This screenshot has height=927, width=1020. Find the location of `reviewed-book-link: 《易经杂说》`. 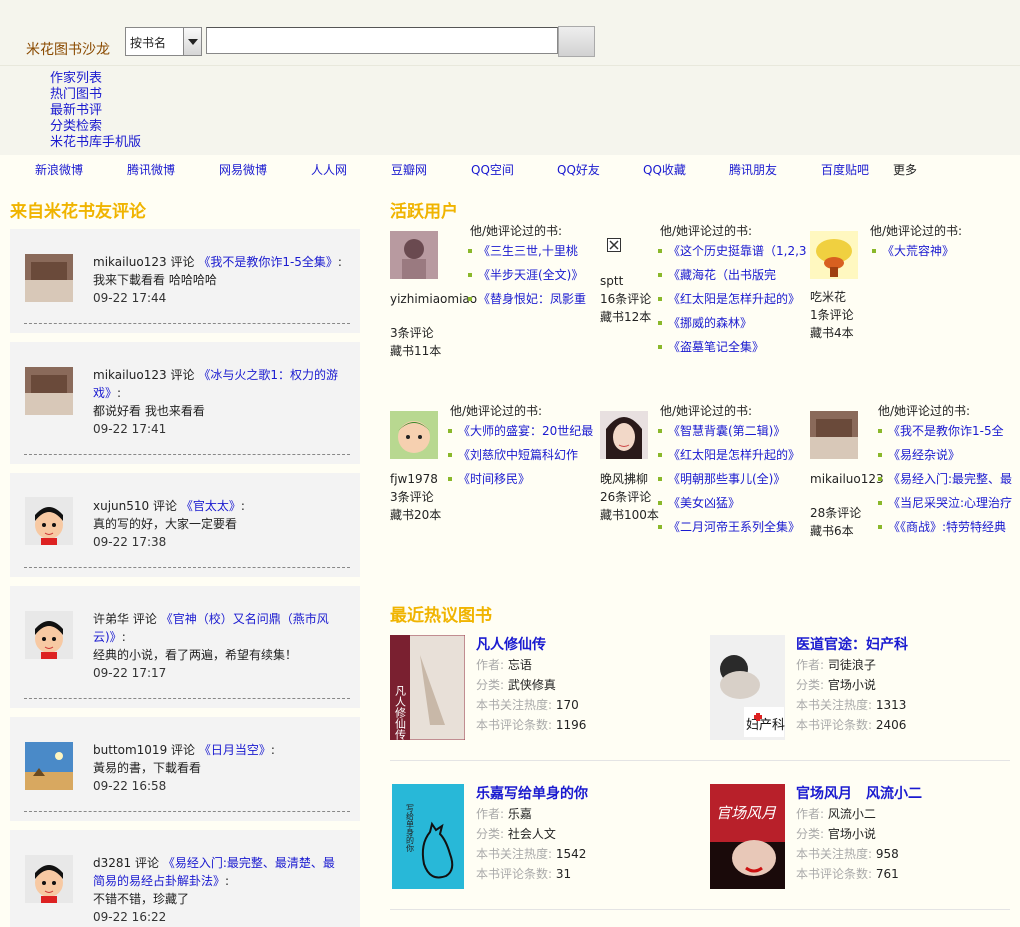

reviewed-book-link: 《易经杂说》 is located at coordinates (924, 455).